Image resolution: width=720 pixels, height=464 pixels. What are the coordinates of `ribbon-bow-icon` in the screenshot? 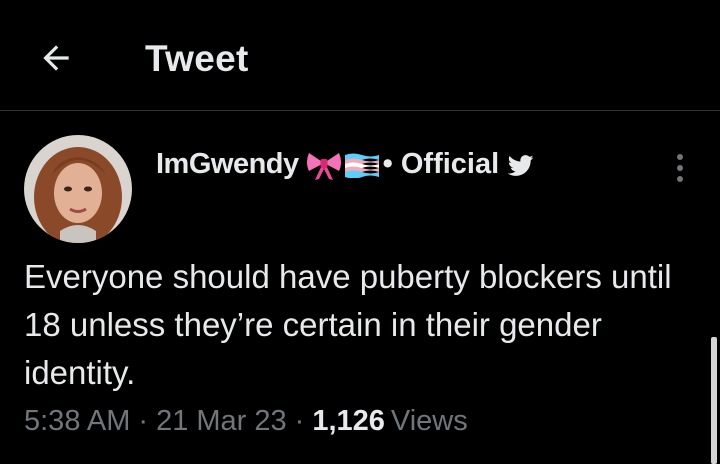 It's located at (323, 166).